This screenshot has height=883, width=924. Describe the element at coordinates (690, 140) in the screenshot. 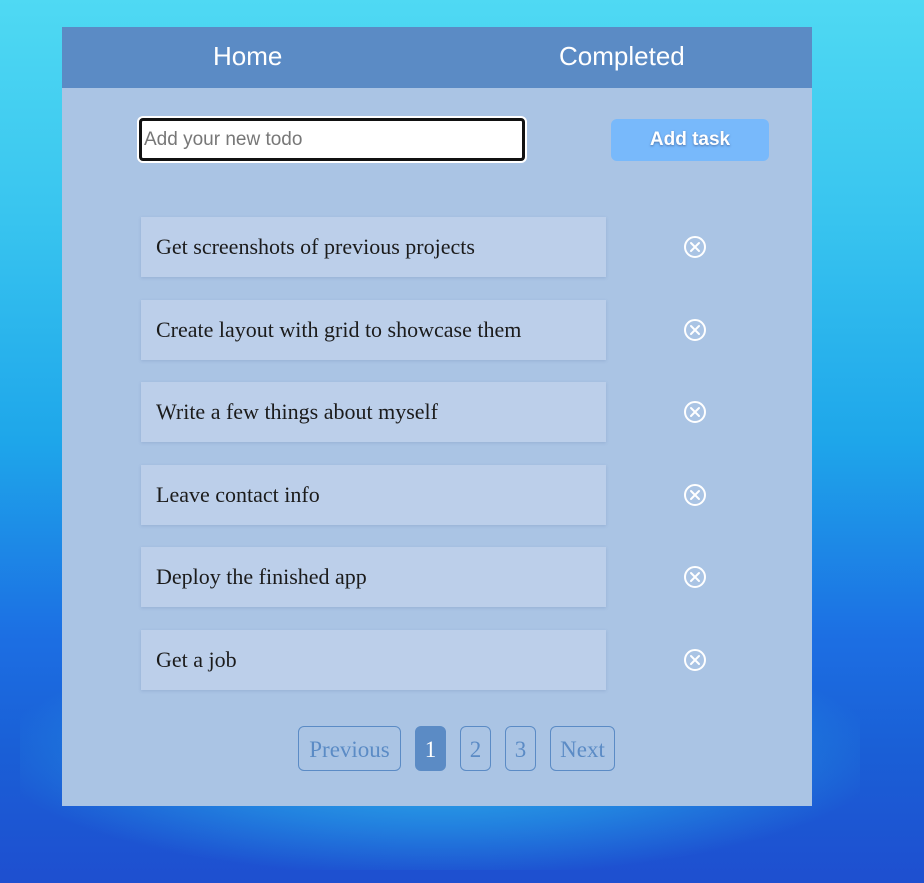

I see `add-task-button: Add task` at that location.